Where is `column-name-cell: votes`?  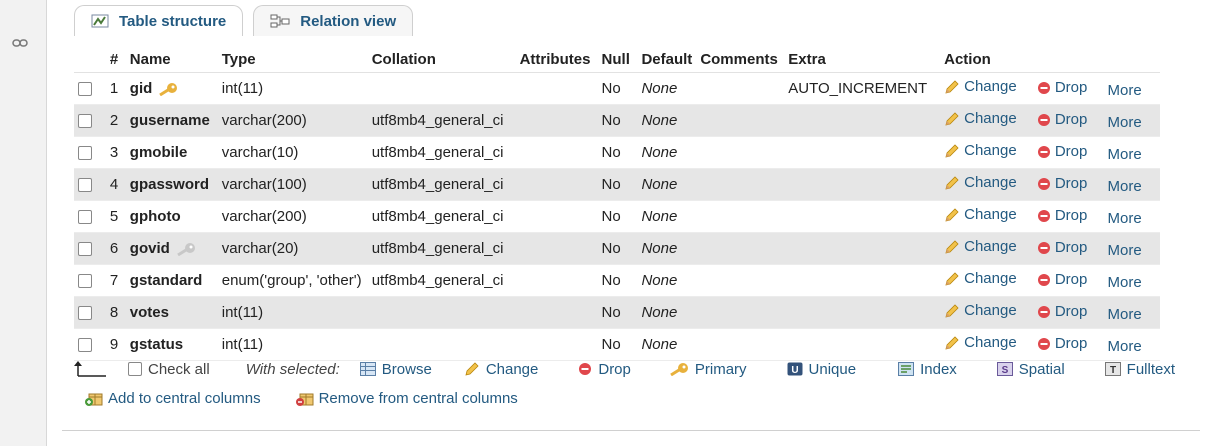 column-name-cell: votes is located at coordinates (171, 312).